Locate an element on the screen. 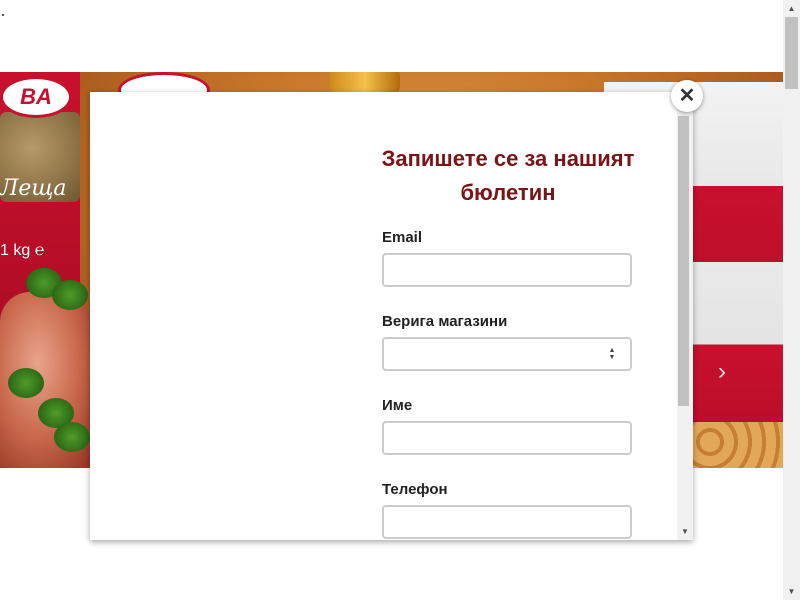 This screenshot has width=800, height=600. brand-logo-left: BA is located at coordinates (36, 97).